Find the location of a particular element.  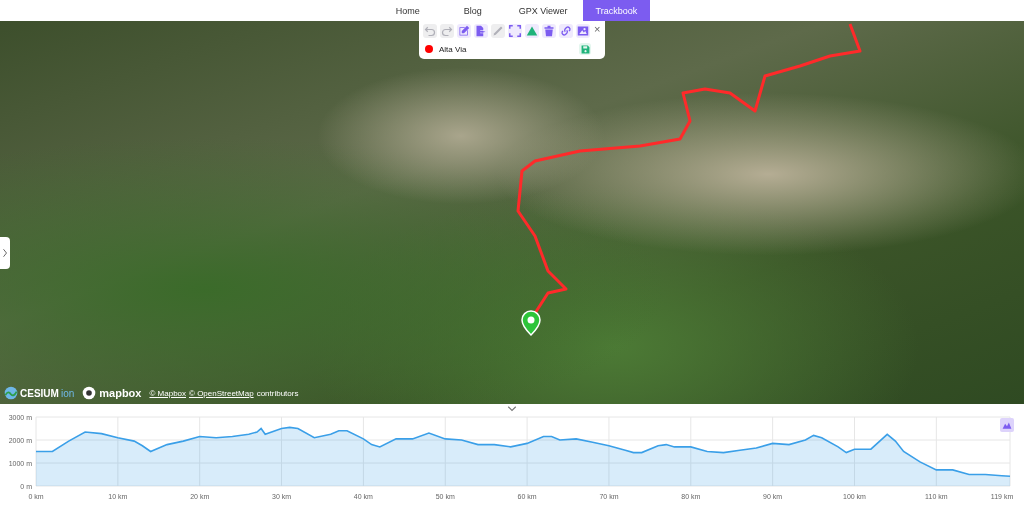

save-icon is located at coordinates (585, 49).